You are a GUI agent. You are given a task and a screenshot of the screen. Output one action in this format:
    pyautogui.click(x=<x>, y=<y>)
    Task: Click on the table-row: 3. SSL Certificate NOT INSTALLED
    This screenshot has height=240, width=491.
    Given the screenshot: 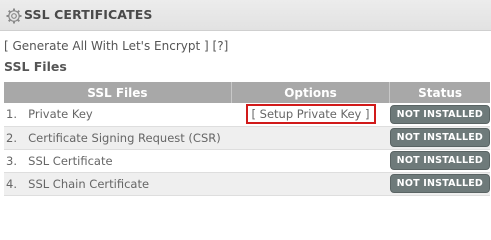 What is the action you would take?
    pyautogui.click(x=247, y=161)
    